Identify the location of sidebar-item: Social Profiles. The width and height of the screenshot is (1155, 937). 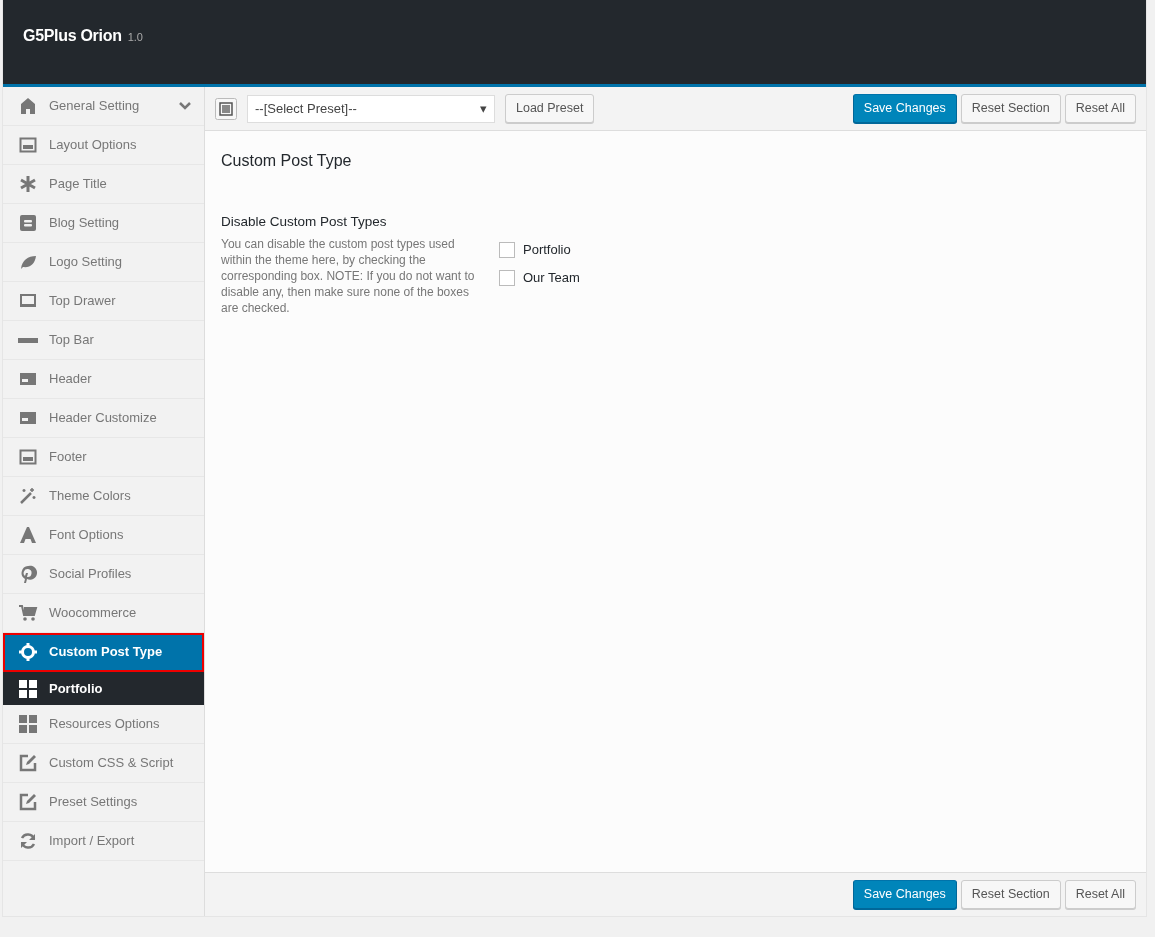
(103, 574).